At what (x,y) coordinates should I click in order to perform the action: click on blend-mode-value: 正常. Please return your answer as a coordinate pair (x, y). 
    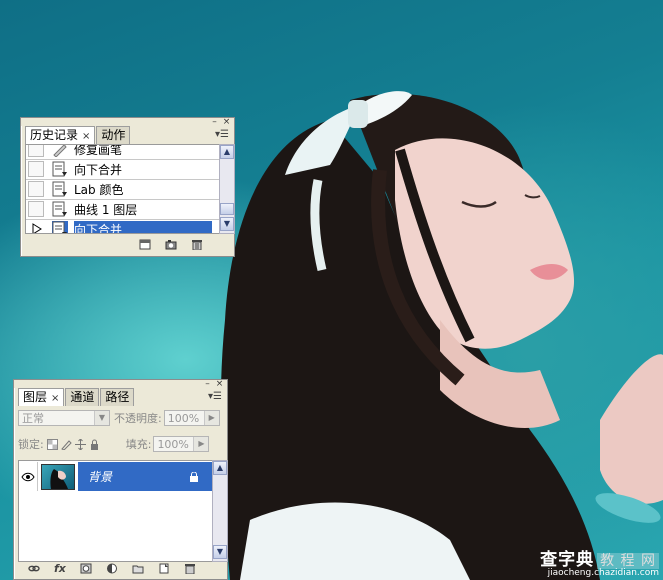
    Looking at the image, I should click on (33, 418).